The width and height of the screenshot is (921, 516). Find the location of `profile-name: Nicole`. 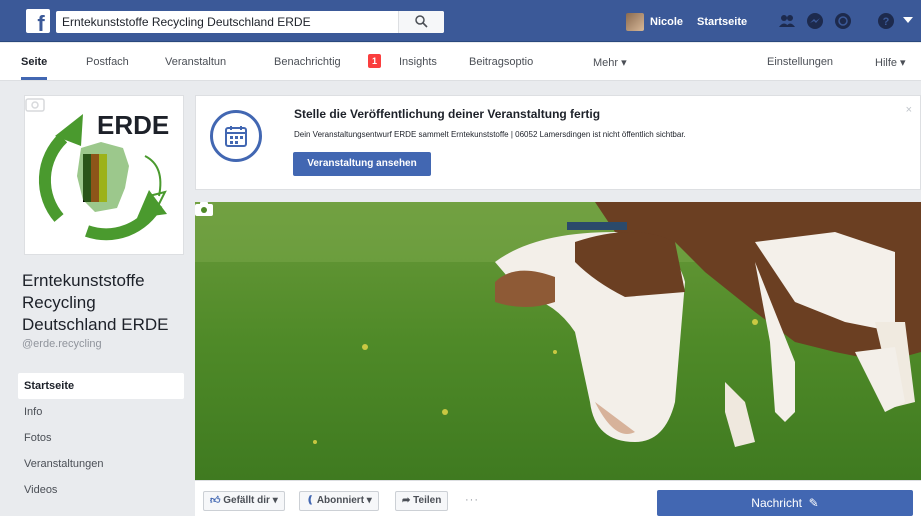

profile-name: Nicole is located at coordinates (667, 22).